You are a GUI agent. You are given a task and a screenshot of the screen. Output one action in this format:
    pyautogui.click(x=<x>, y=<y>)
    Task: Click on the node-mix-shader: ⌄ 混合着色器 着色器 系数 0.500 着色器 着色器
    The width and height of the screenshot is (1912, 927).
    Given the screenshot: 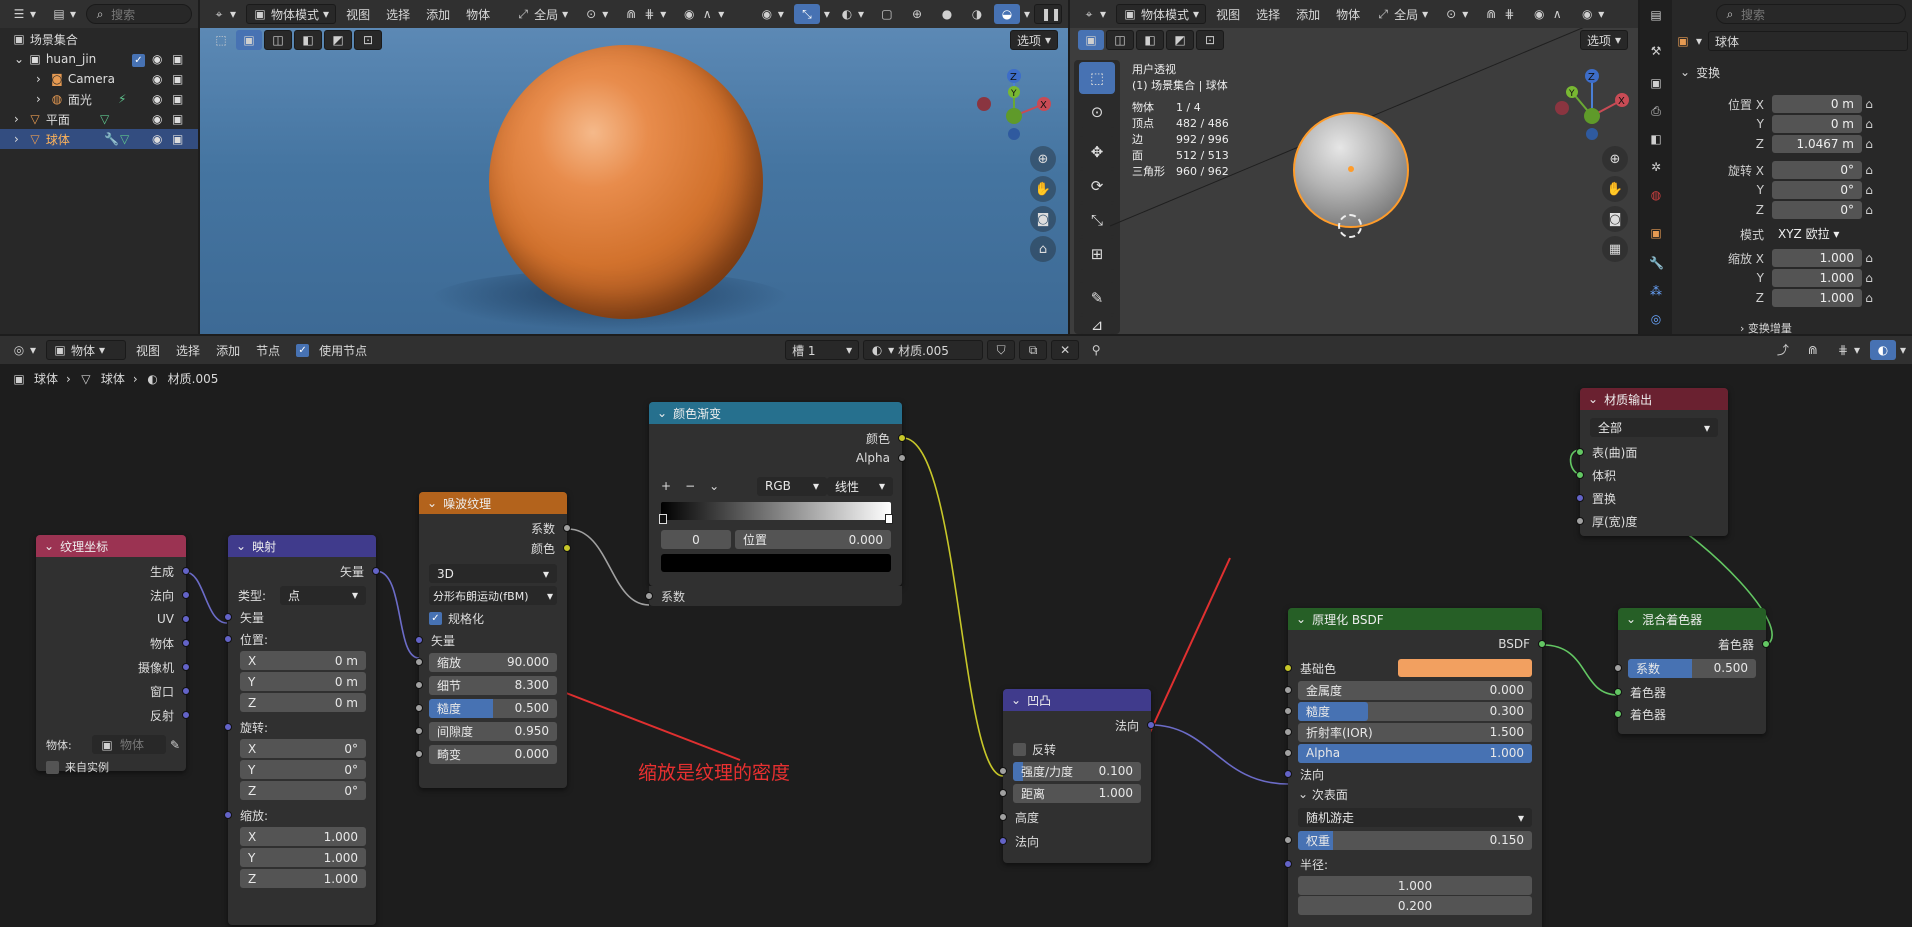 What is the action you would take?
    pyautogui.click(x=1692, y=671)
    